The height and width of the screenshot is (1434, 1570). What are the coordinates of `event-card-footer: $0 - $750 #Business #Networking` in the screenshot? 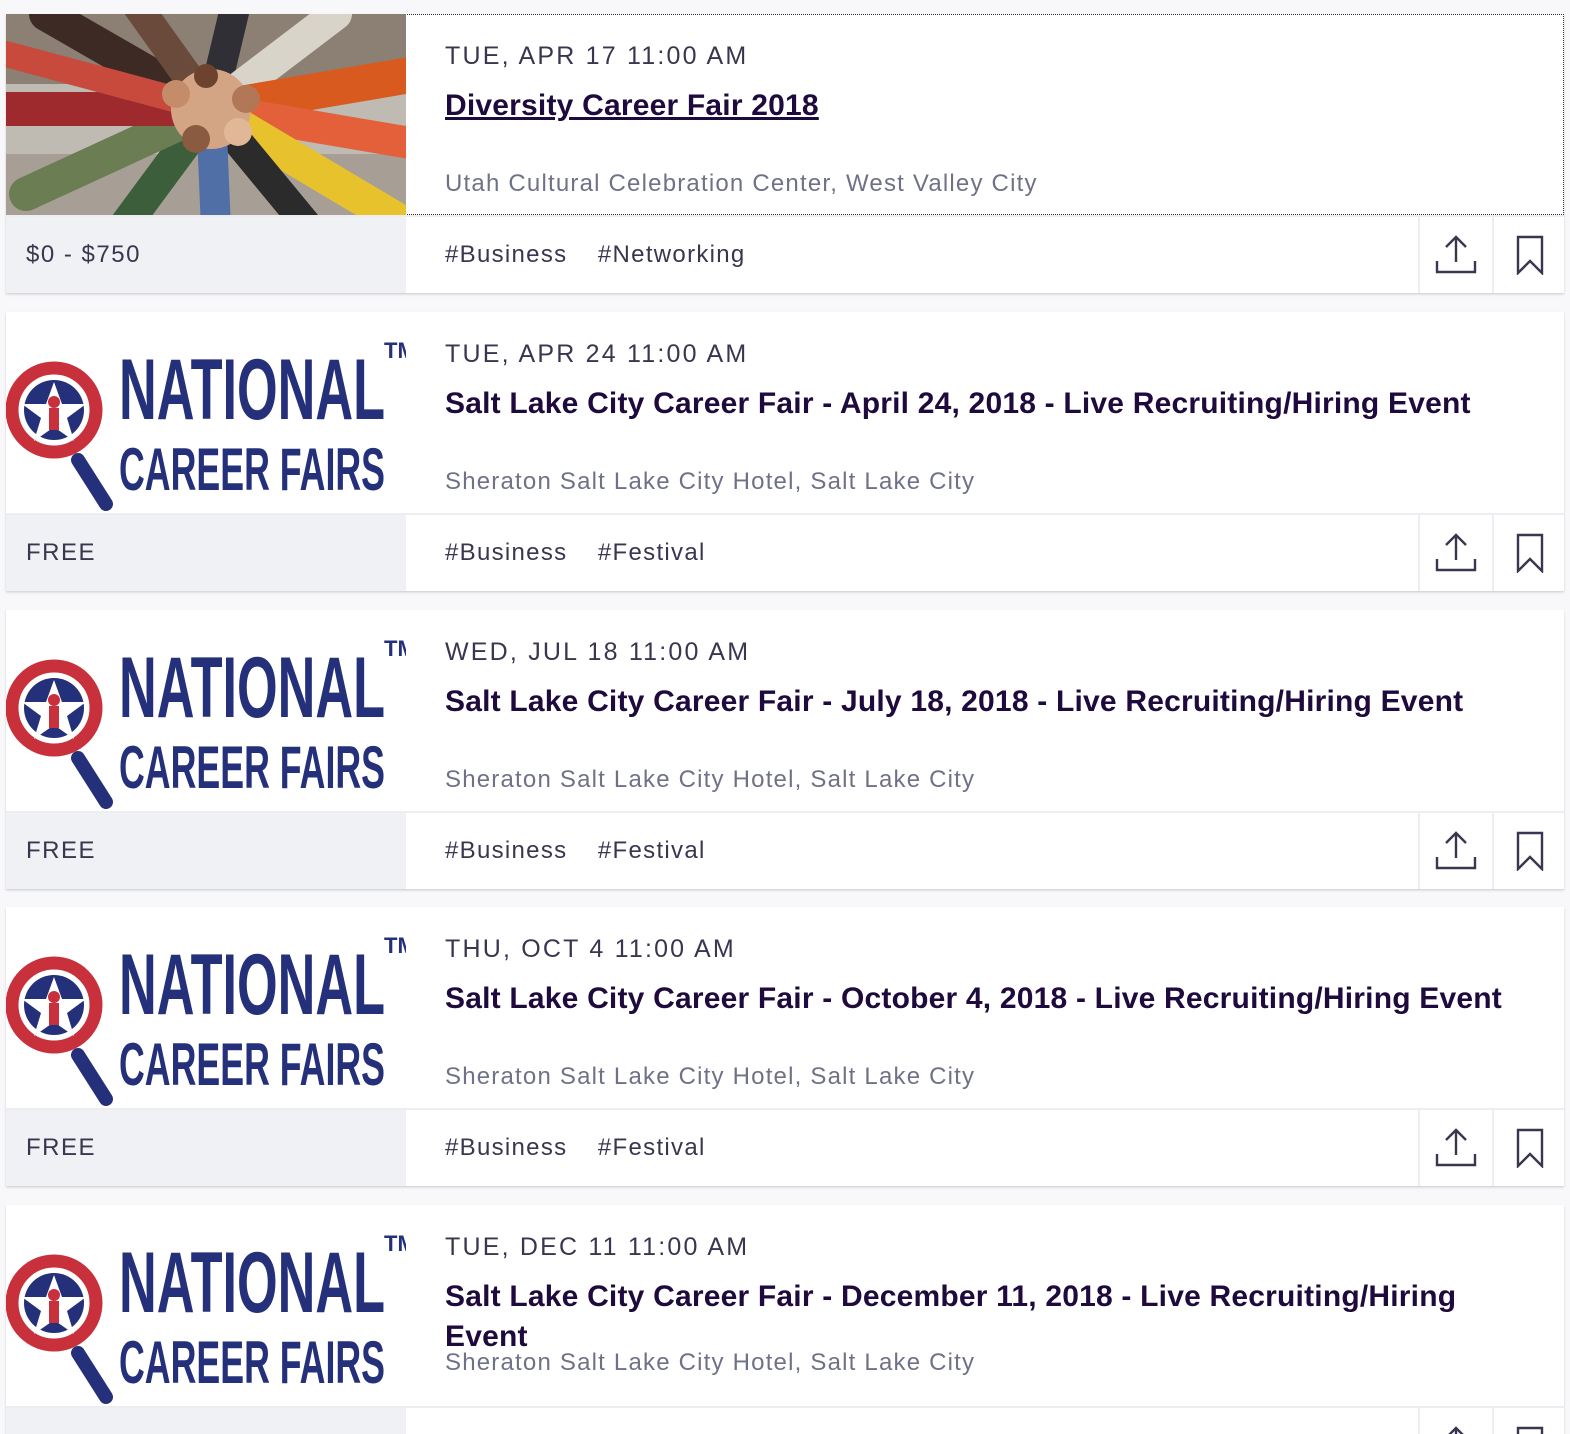 It's located at (785, 254).